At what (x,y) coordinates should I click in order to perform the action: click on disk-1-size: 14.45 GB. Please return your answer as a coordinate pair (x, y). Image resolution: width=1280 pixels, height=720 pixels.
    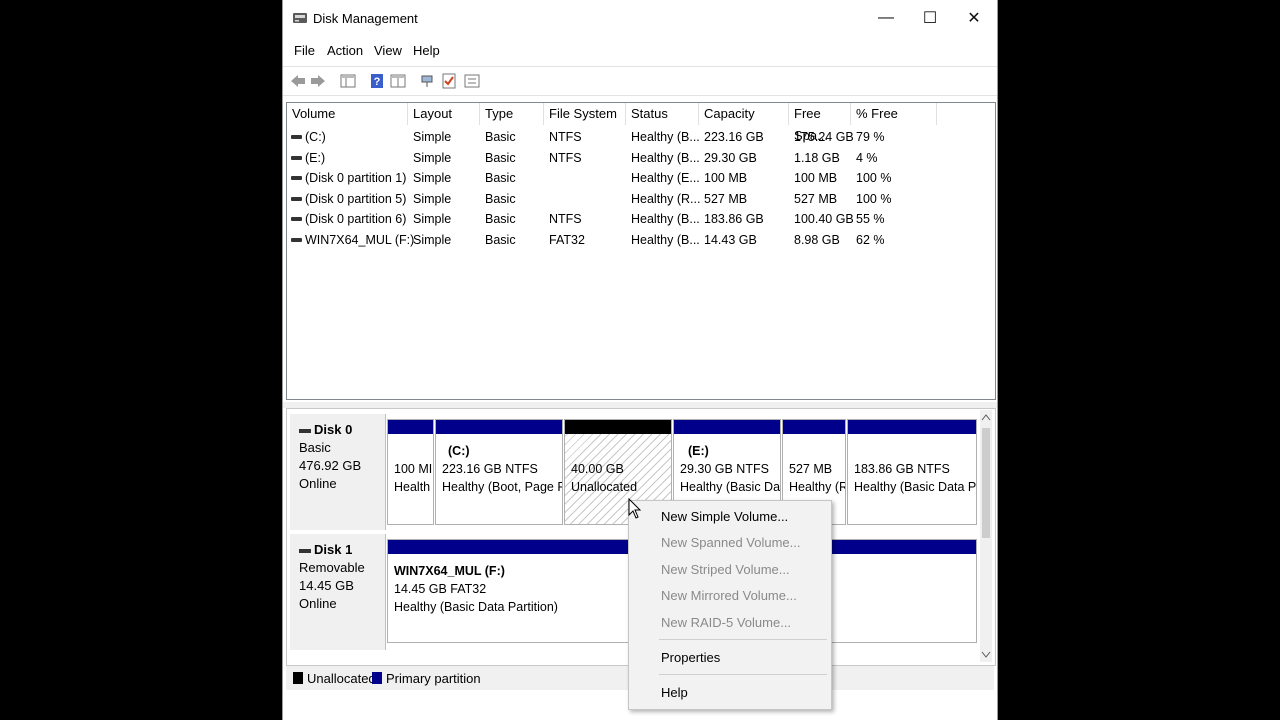
    Looking at the image, I should click on (326, 585).